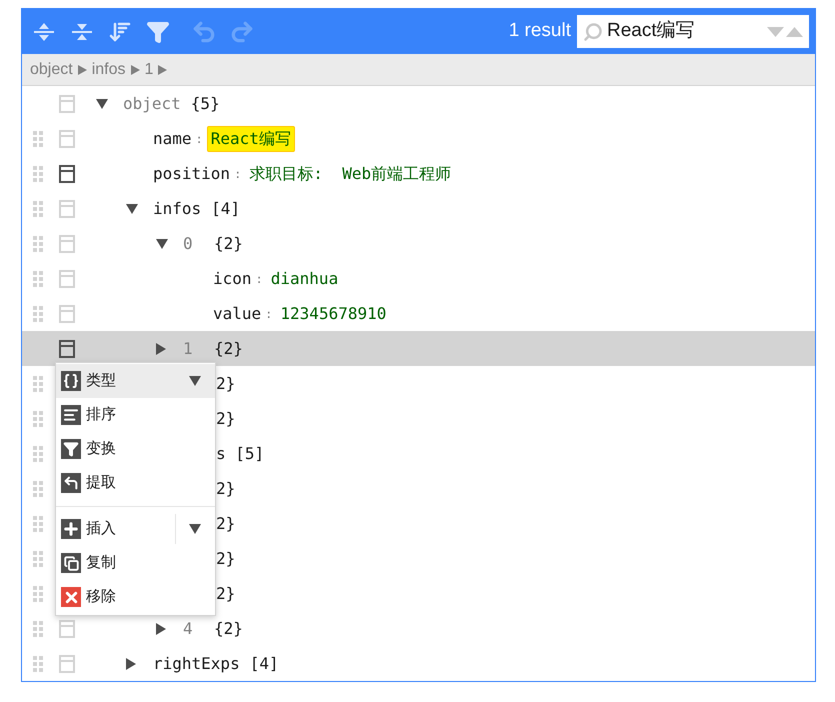  Describe the element at coordinates (188, 629) in the screenshot. I see `array-index: 4` at that location.